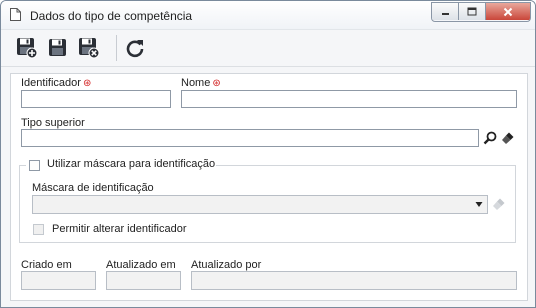  What do you see at coordinates (53, 123) in the screenshot?
I see `parent-type-label: Tipo superior` at bounding box center [53, 123].